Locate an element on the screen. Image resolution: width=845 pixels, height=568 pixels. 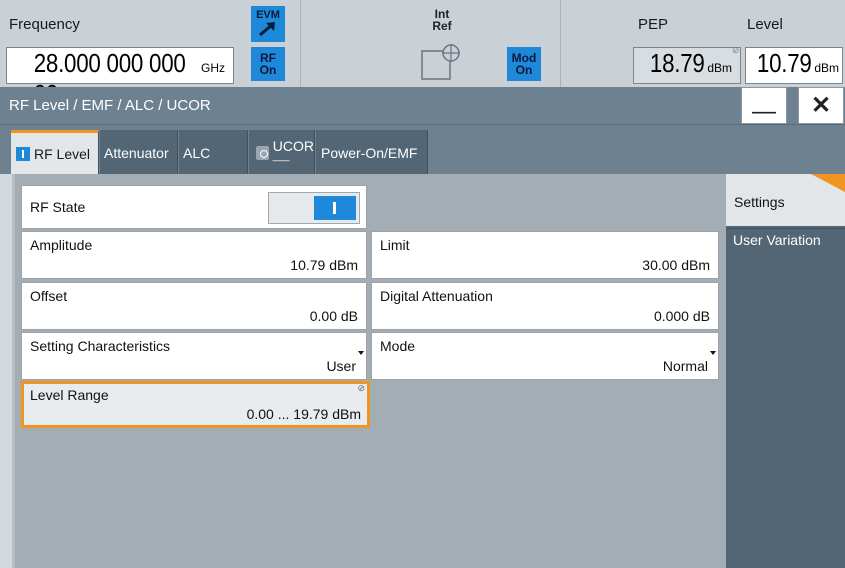
evm-label: EVM is located at coordinates (268, 15).